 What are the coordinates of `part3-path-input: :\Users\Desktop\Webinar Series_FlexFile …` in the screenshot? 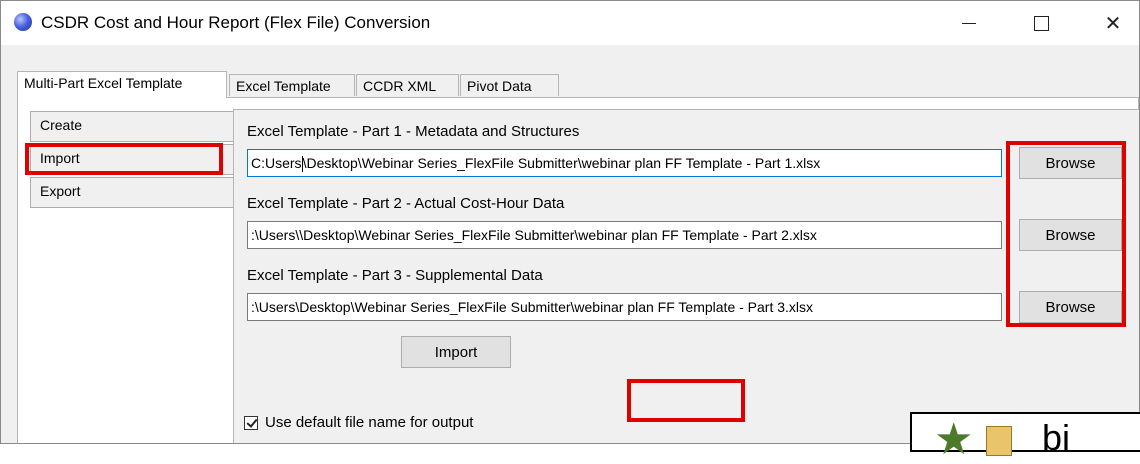 It's located at (624, 307).